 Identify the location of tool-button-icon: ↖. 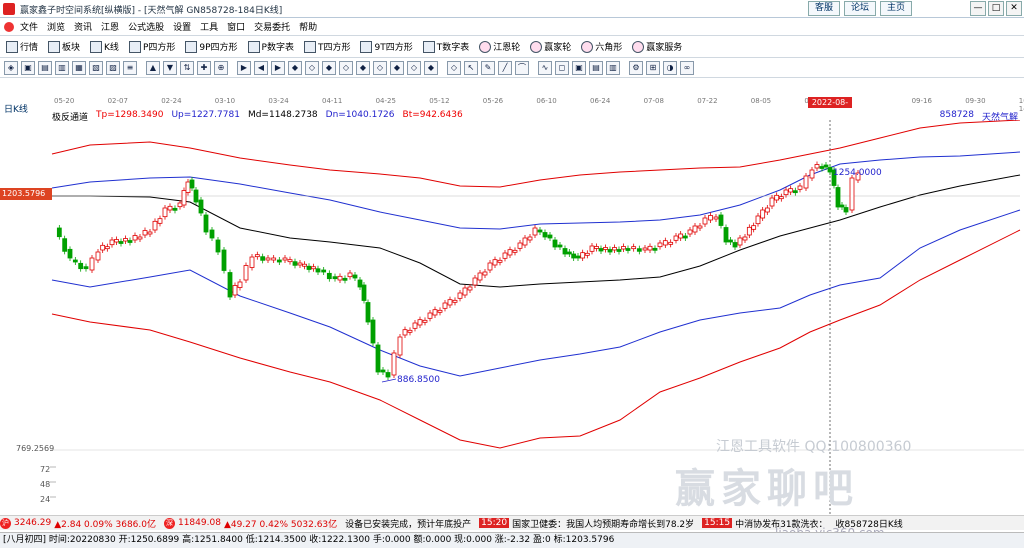
(471, 67).